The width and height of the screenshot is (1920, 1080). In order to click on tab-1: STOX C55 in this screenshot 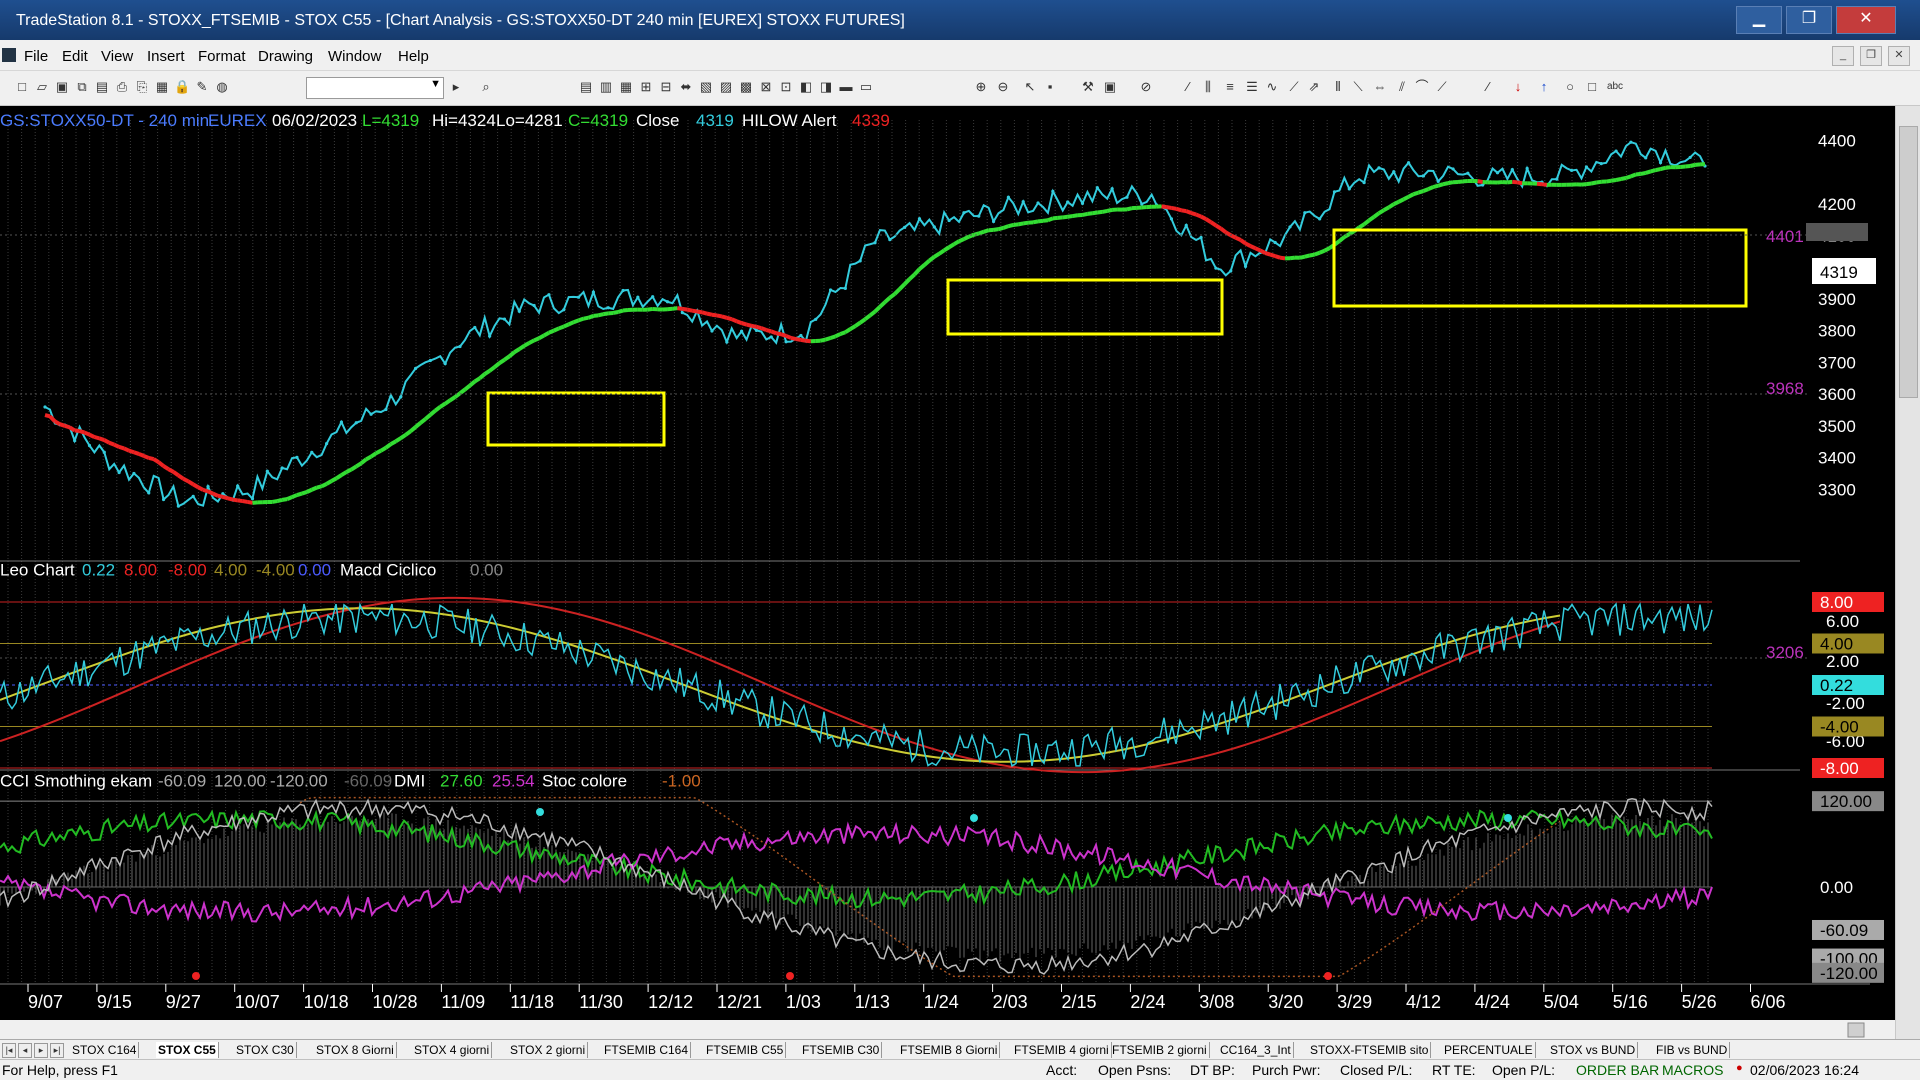, I will do `click(187, 1050)`.